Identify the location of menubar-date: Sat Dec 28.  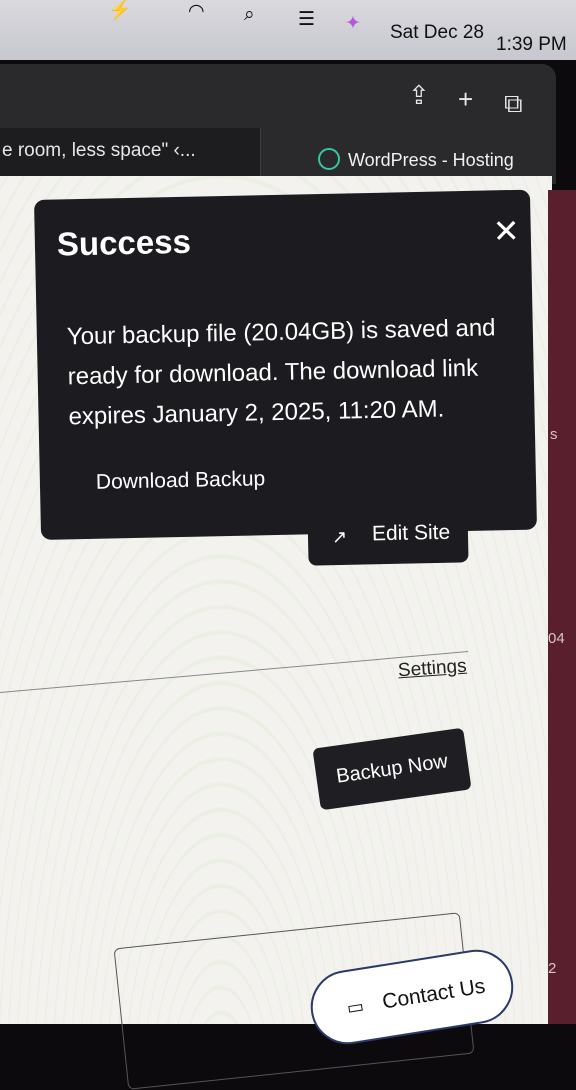
(437, 33).